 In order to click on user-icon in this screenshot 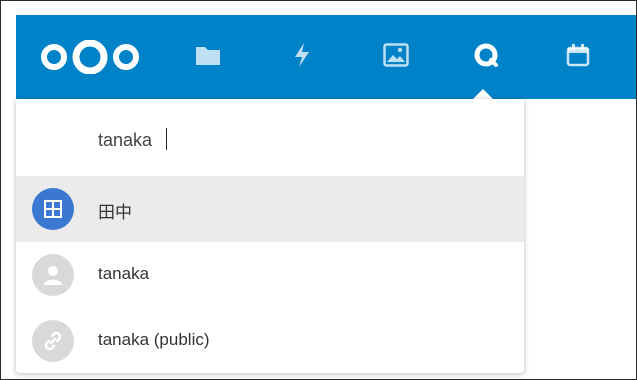, I will do `click(53, 275)`.